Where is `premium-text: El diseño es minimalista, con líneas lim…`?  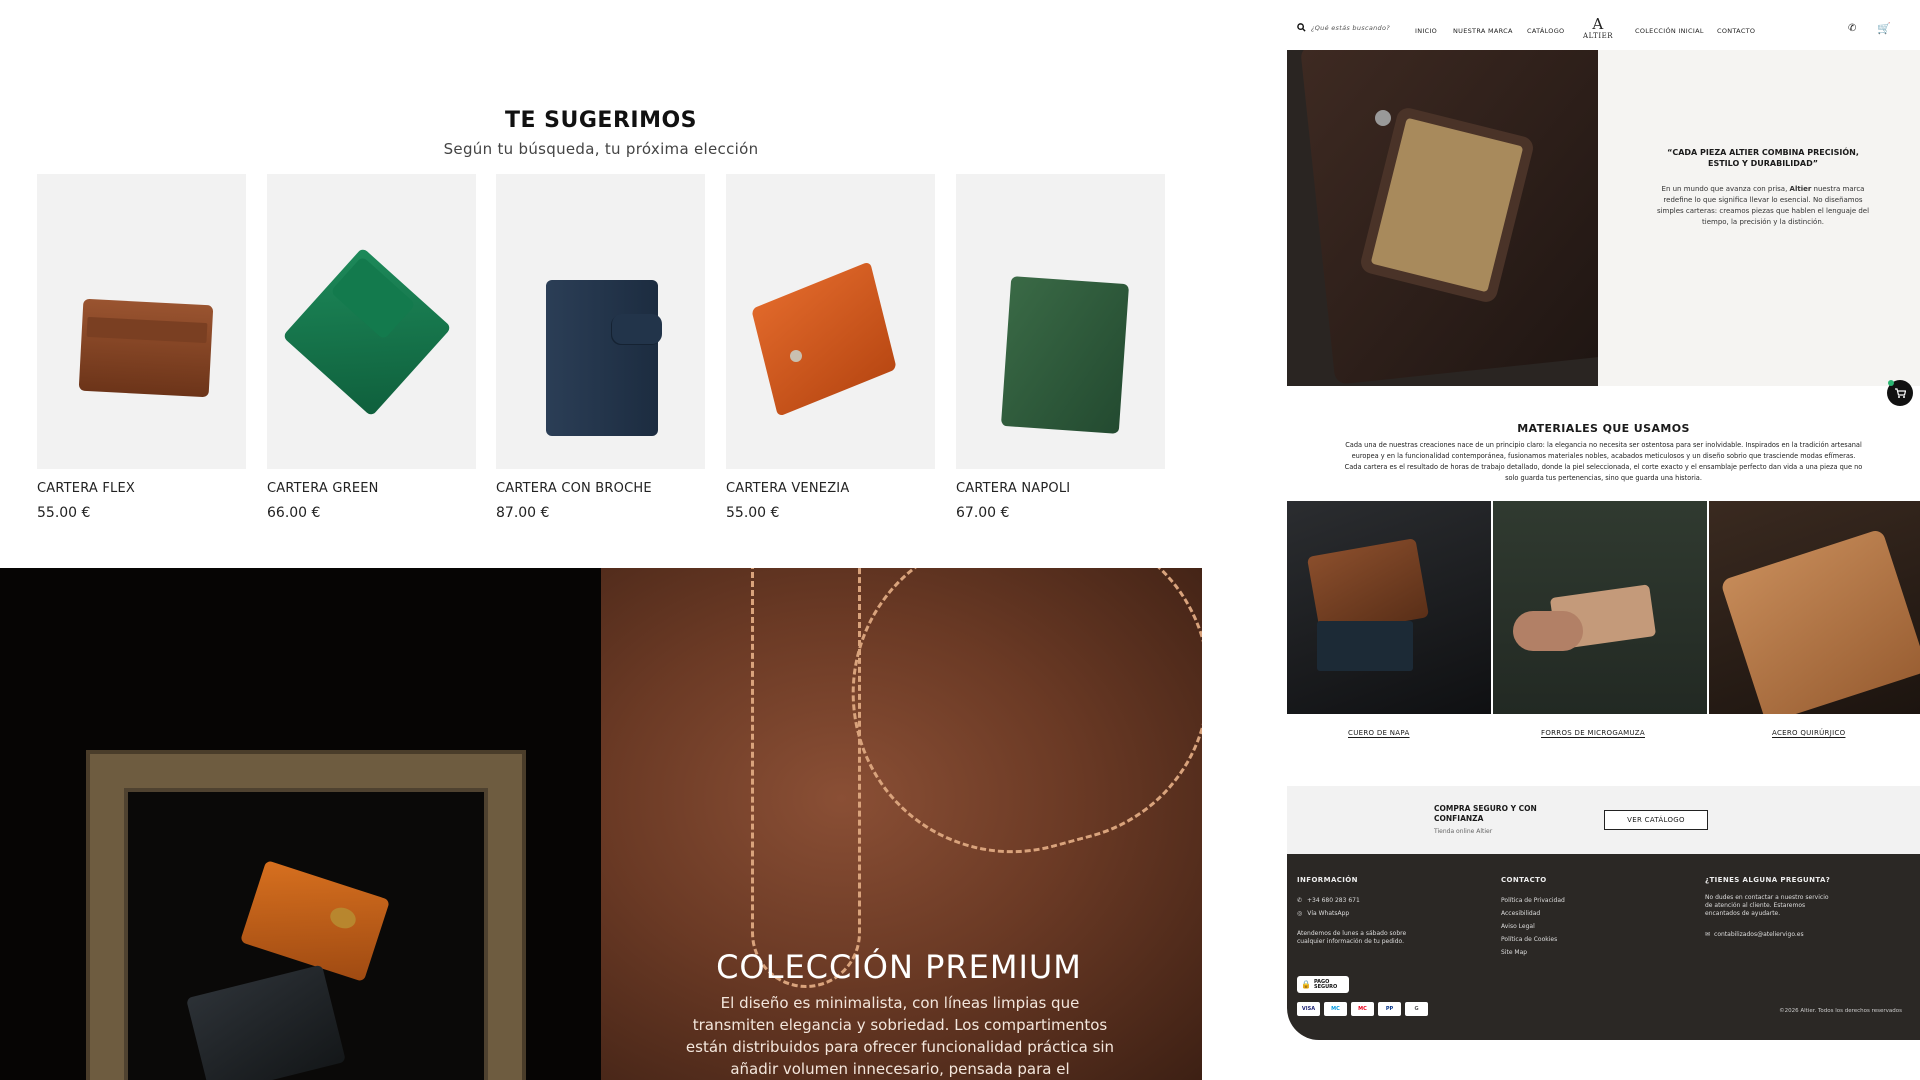
premium-text: El diseño es minimalista, con líneas lim… is located at coordinates (900, 1036).